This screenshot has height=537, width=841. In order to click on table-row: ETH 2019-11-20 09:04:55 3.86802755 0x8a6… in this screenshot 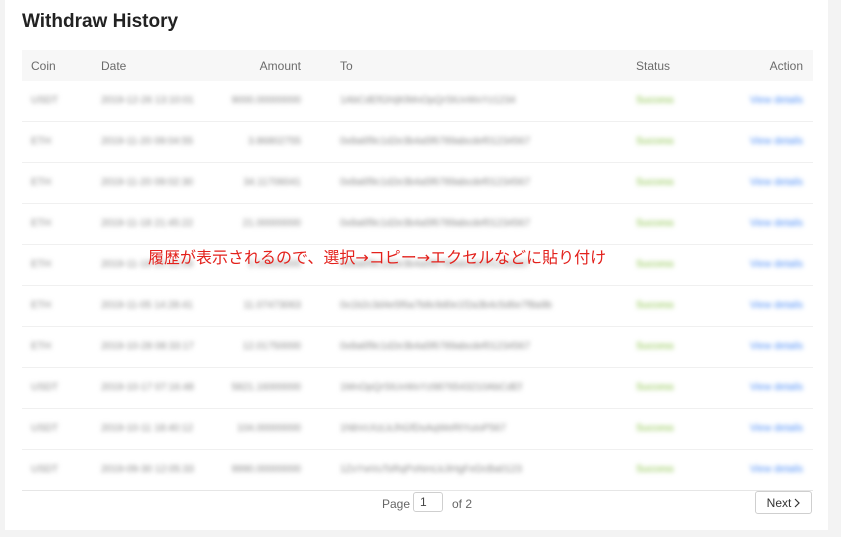, I will do `click(417, 142)`.